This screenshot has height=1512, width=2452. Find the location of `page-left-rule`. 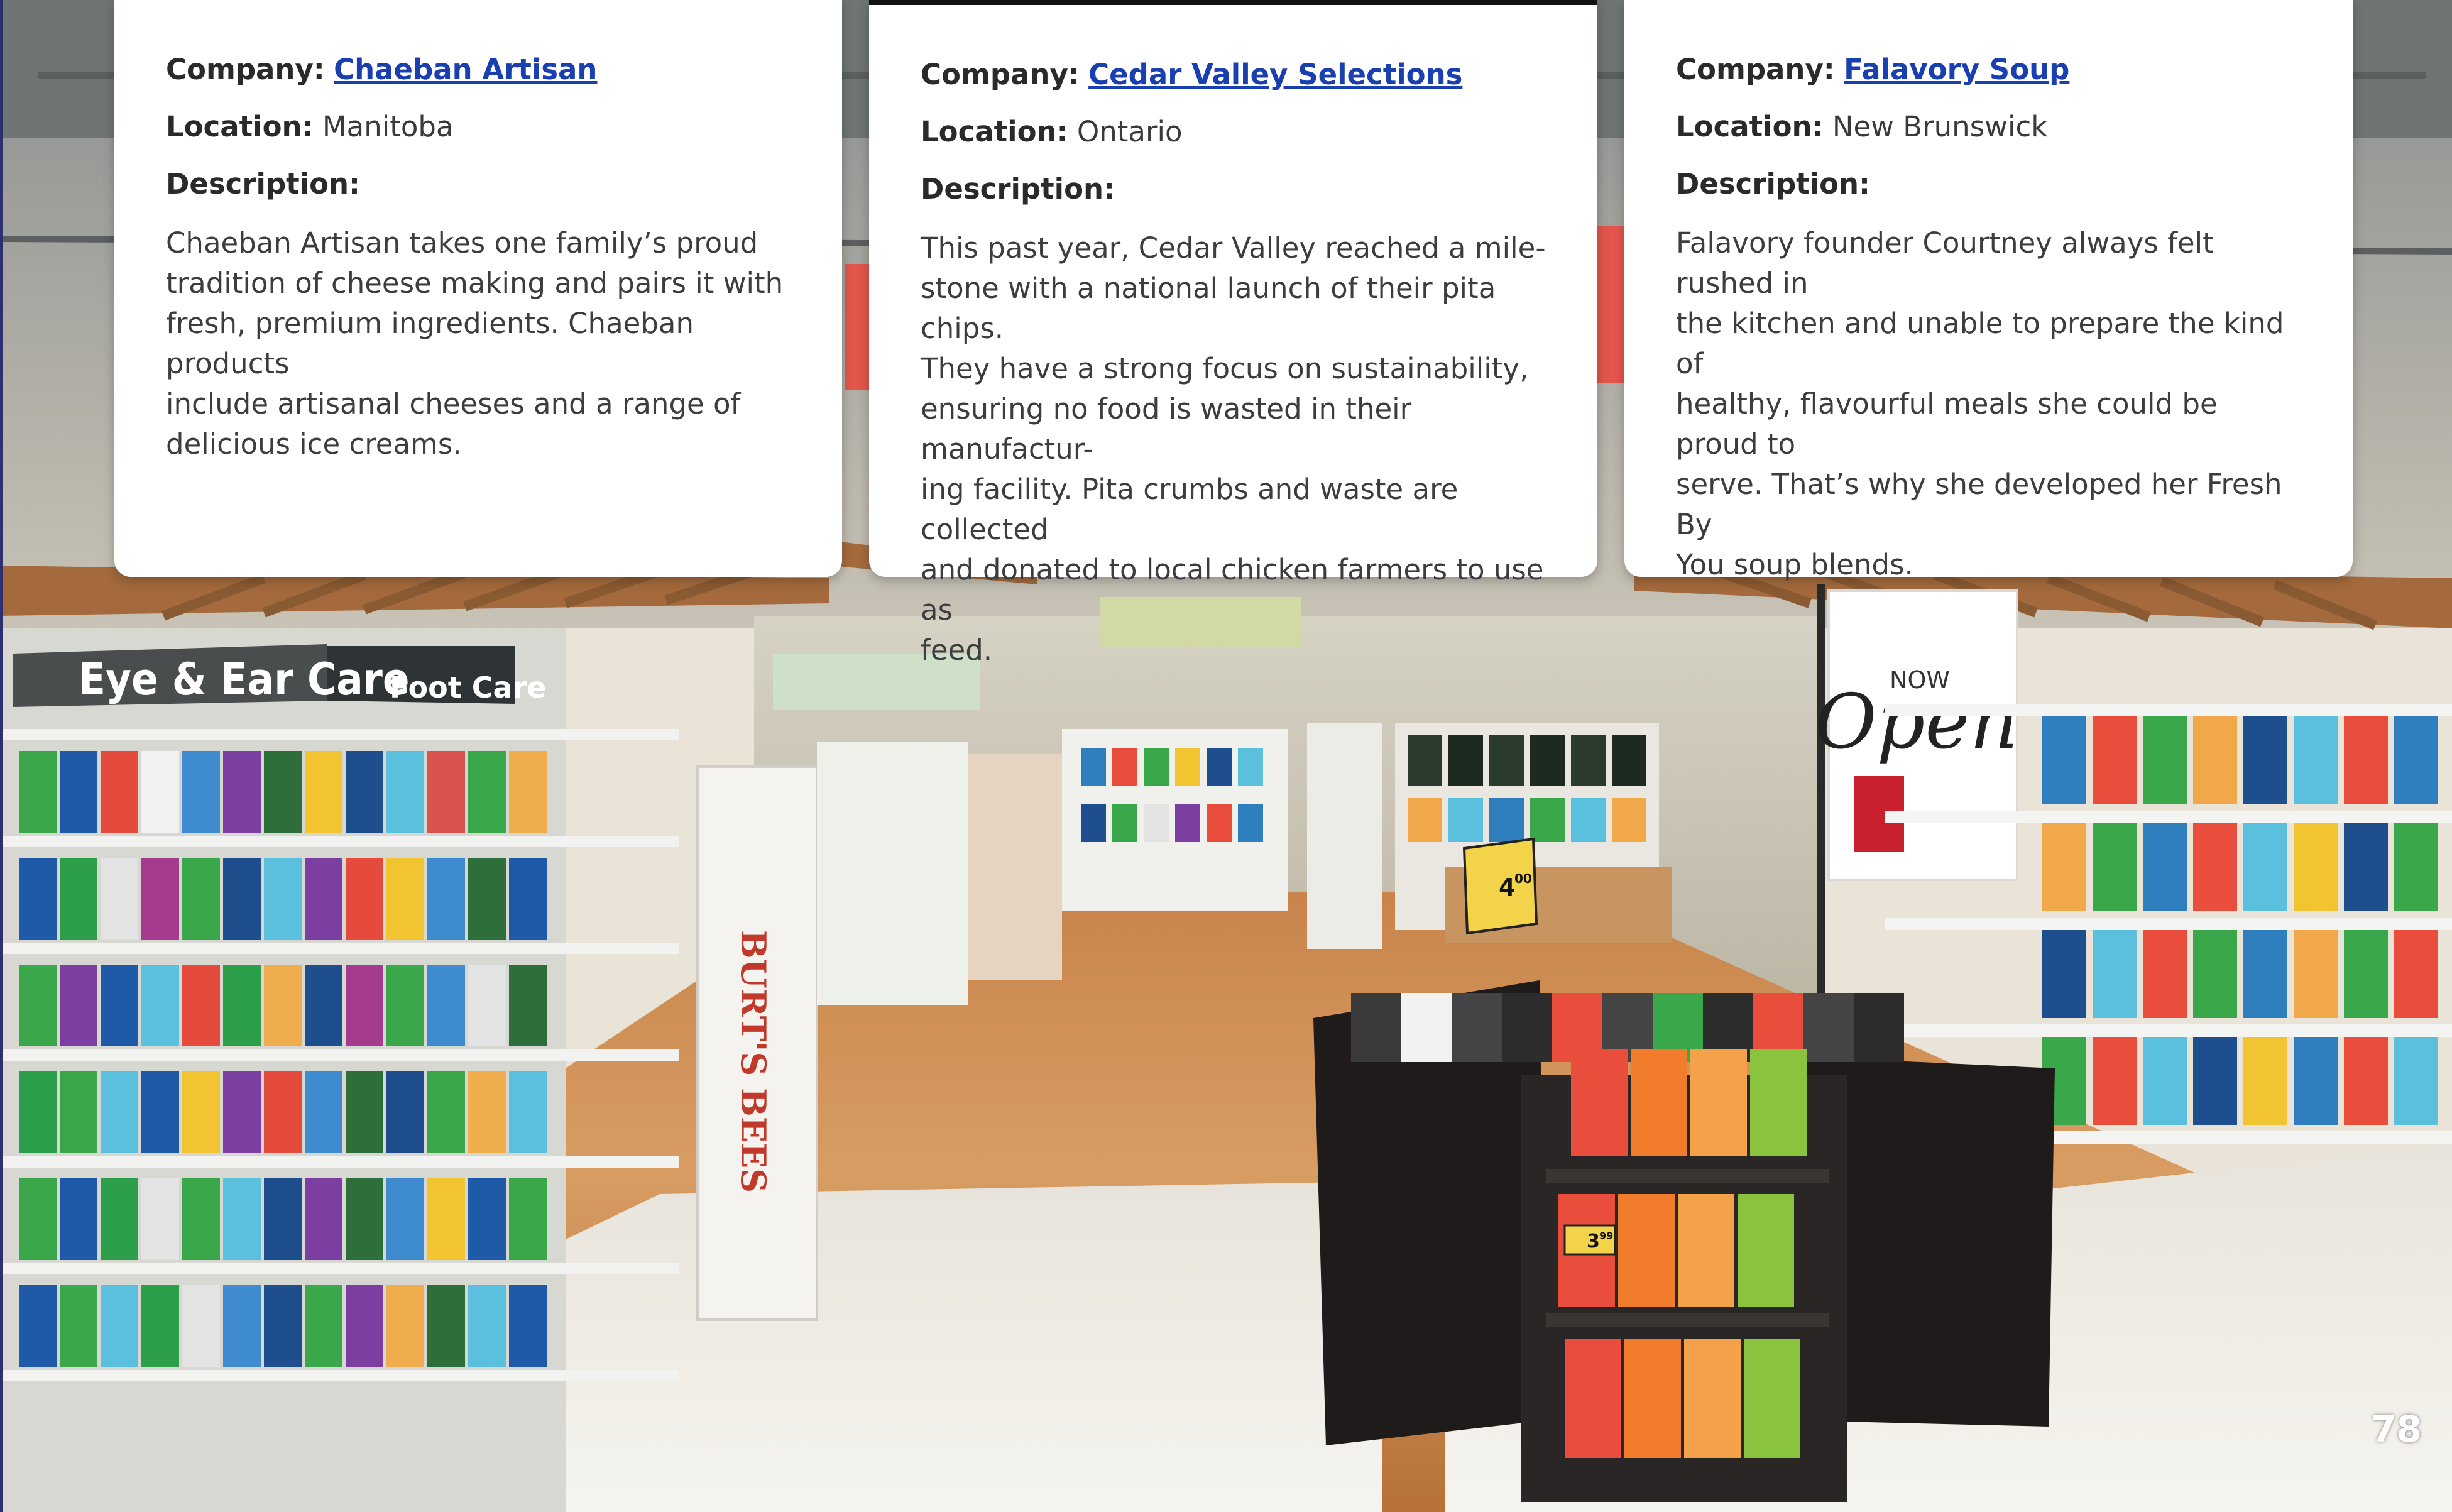

page-left-rule is located at coordinates (2, 756).